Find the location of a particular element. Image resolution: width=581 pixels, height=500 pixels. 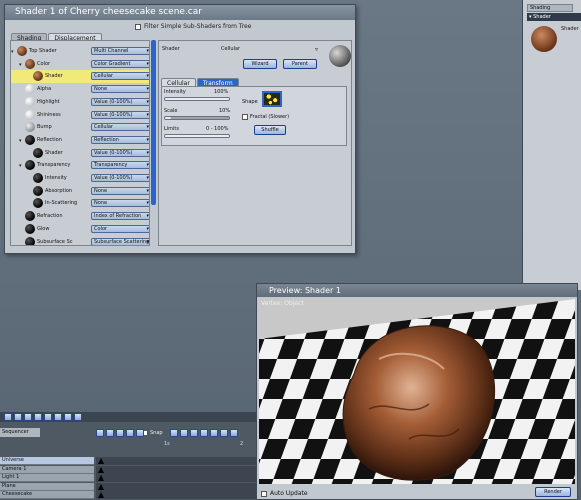

limits-slider is located at coordinates (197, 136).